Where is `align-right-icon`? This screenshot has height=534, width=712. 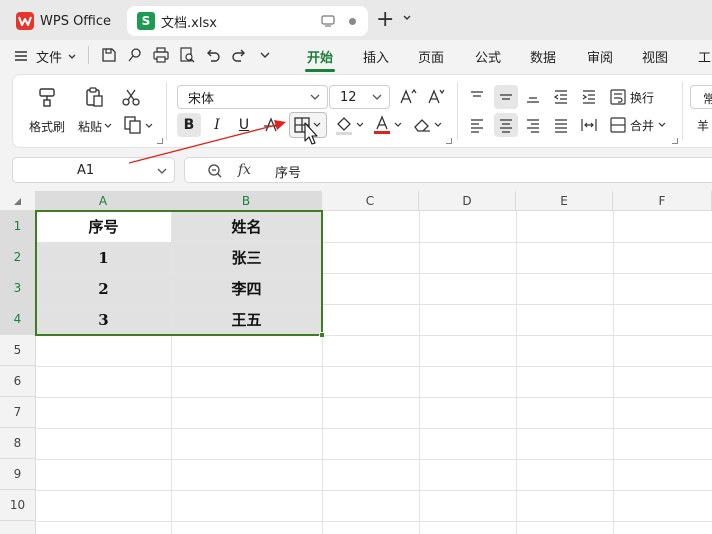
align-right-icon is located at coordinates (533, 125).